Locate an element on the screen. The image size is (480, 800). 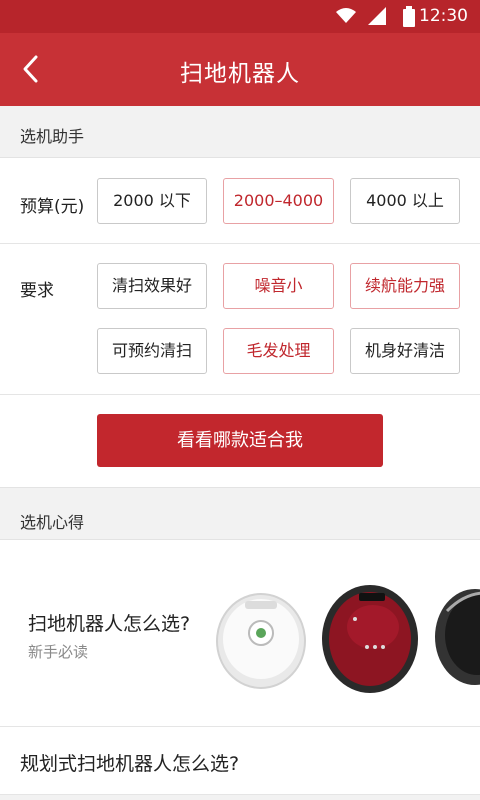
app-bar: 扫地机器人 is located at coordinates (240, 69).